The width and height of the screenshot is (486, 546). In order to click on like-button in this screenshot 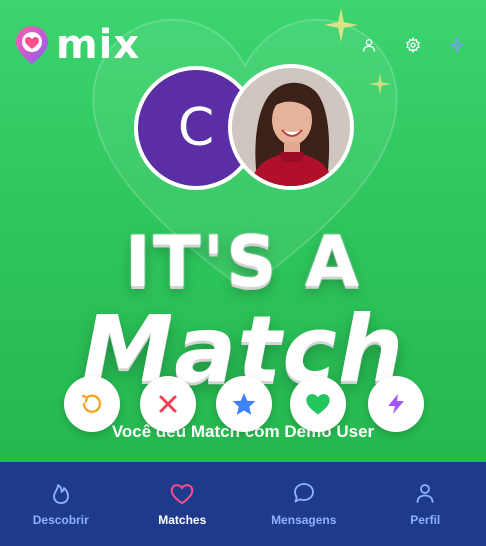, I will do `click(318, 404)`.